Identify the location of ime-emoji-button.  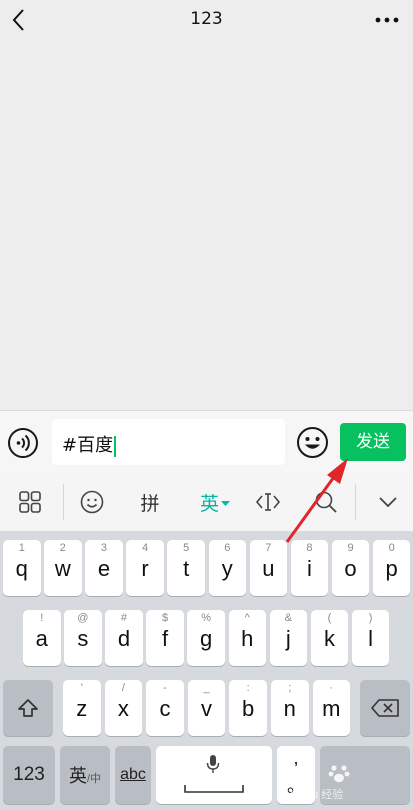
(92, 502).